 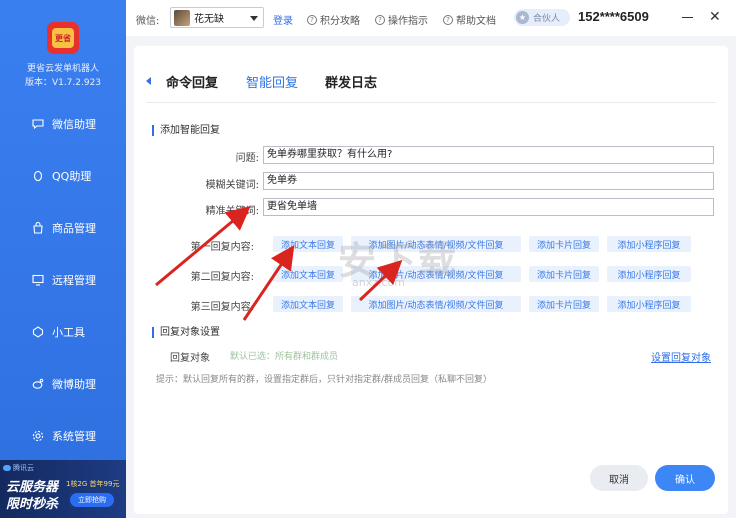 I want to click on divider, so click(x=431, y=102).